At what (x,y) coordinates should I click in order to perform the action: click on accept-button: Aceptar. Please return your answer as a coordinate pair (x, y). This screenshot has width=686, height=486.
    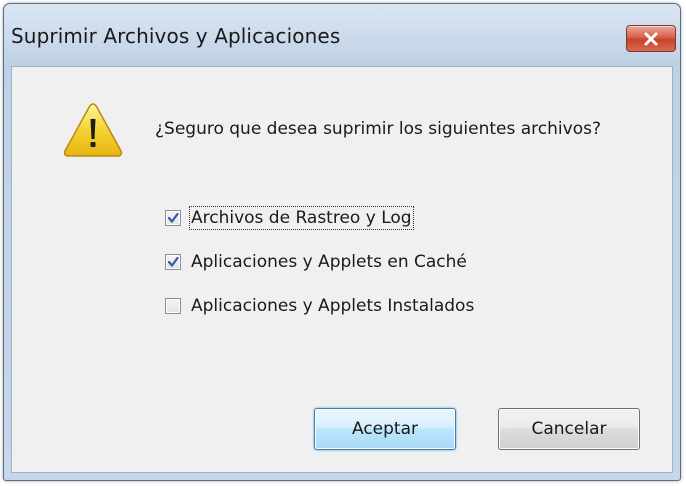
    Looking at the image, I should click on (385, 429).